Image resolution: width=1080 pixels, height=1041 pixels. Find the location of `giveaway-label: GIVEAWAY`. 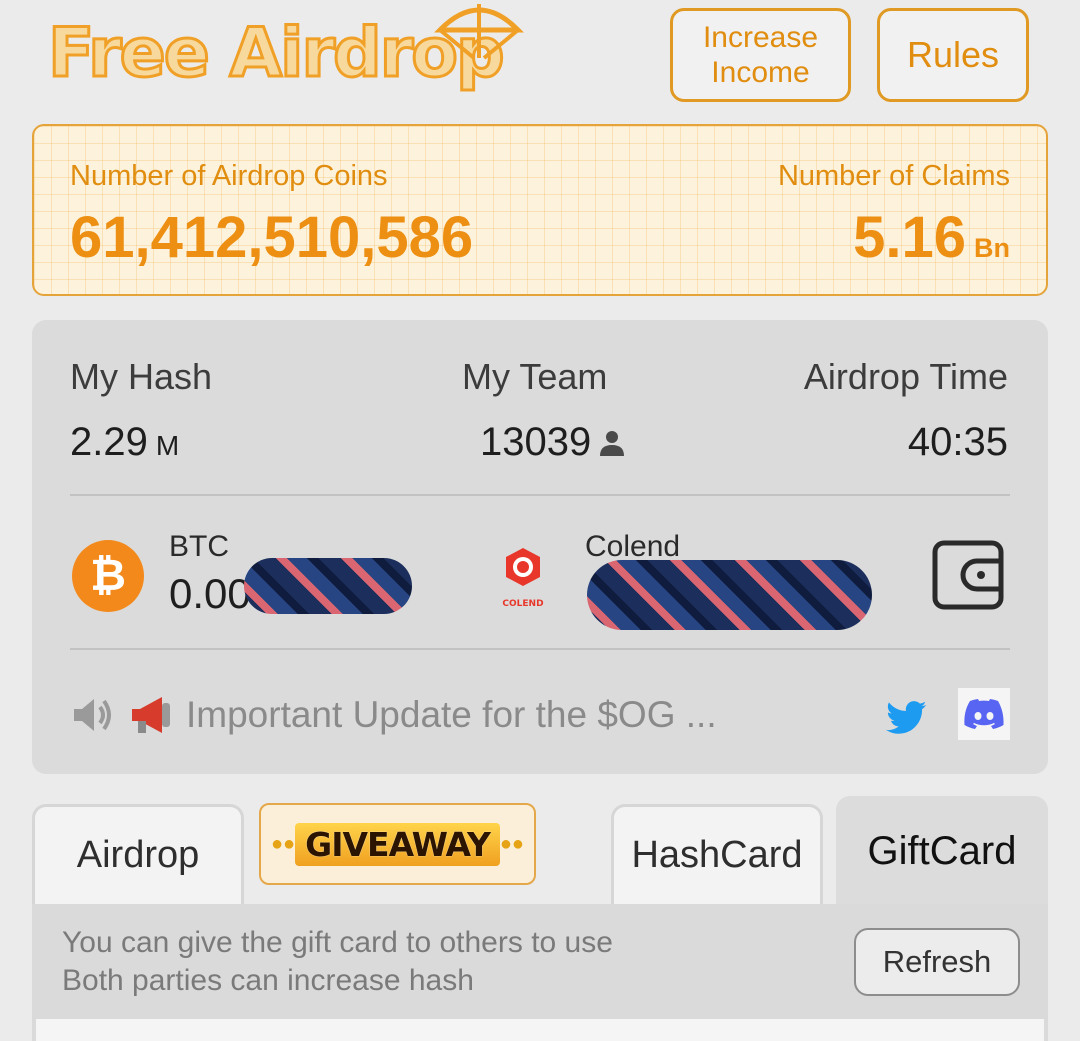

giveaway-label: GIVEAWAY is located at coordinates (397, 844).